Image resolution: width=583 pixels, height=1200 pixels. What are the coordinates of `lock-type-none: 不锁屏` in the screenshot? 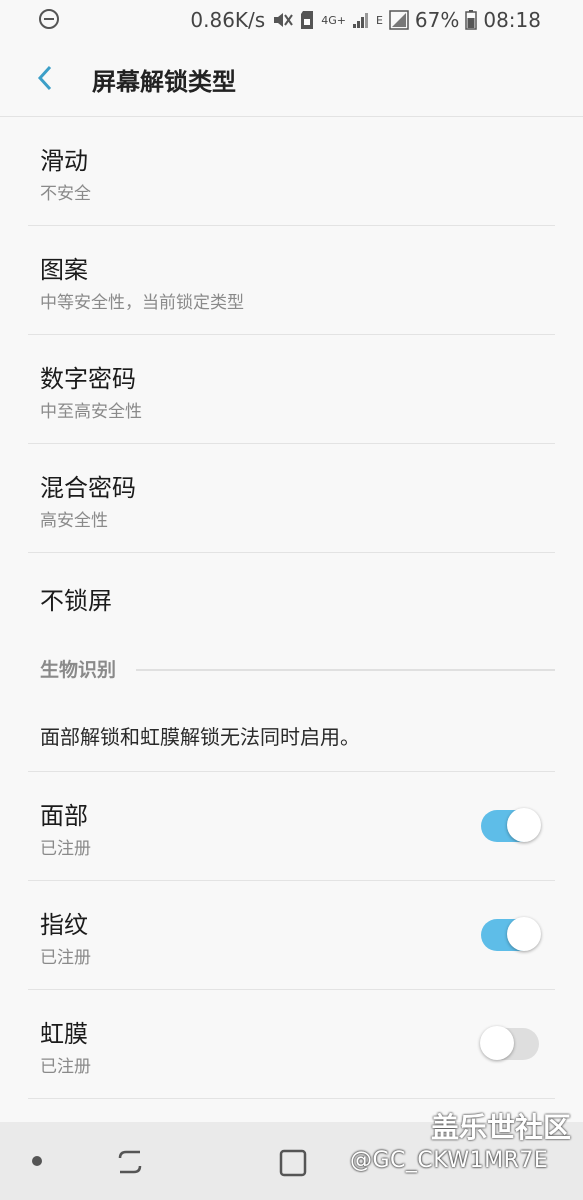 It's located at (291, 596).